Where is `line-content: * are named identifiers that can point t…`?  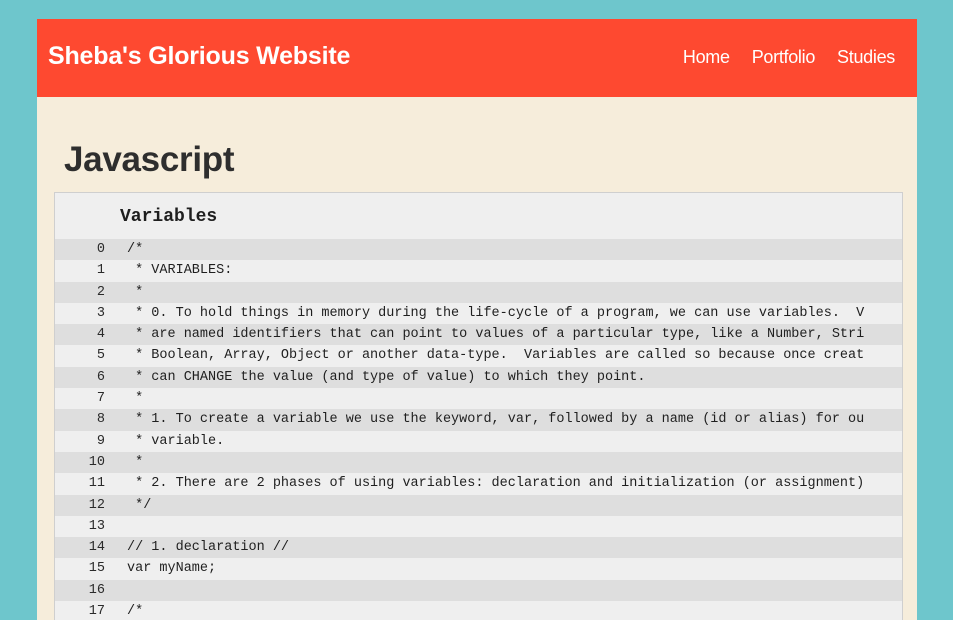 line-content: * are named identifiers that can point t… is located at coordinates (496, 335).